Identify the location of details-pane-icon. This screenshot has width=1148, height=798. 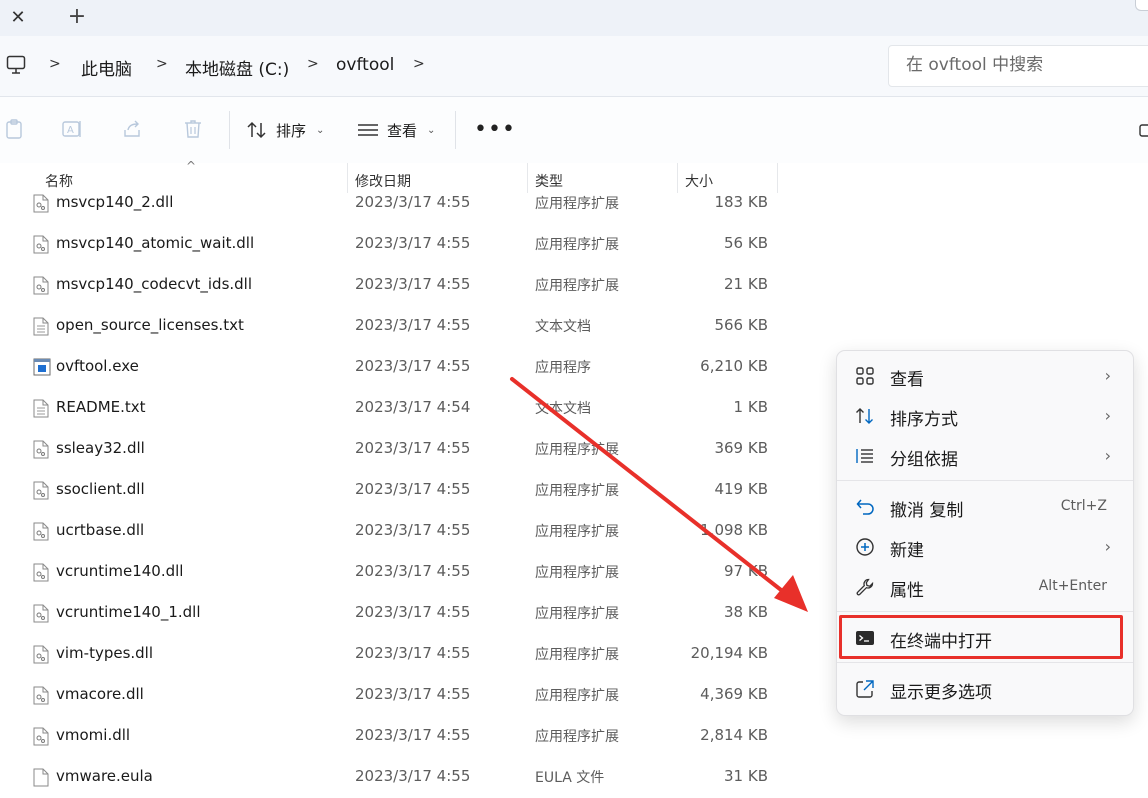
(1143, 131).